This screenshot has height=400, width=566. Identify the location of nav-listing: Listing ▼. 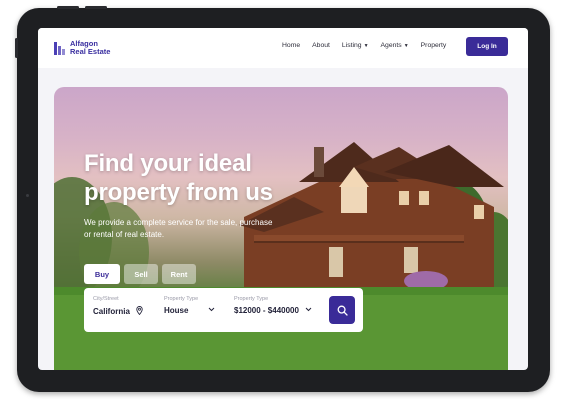
(355, 45).